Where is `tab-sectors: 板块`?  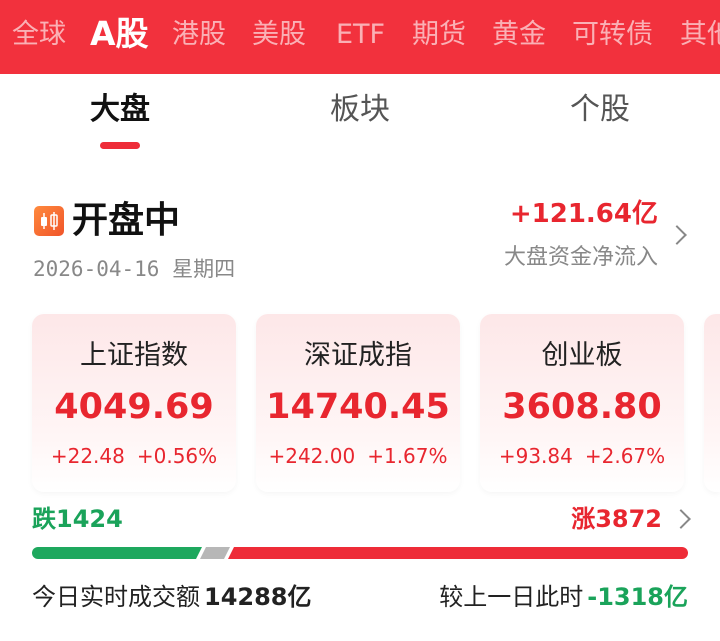 tab-sectors: 板块 is located at coordinates (360, 110).